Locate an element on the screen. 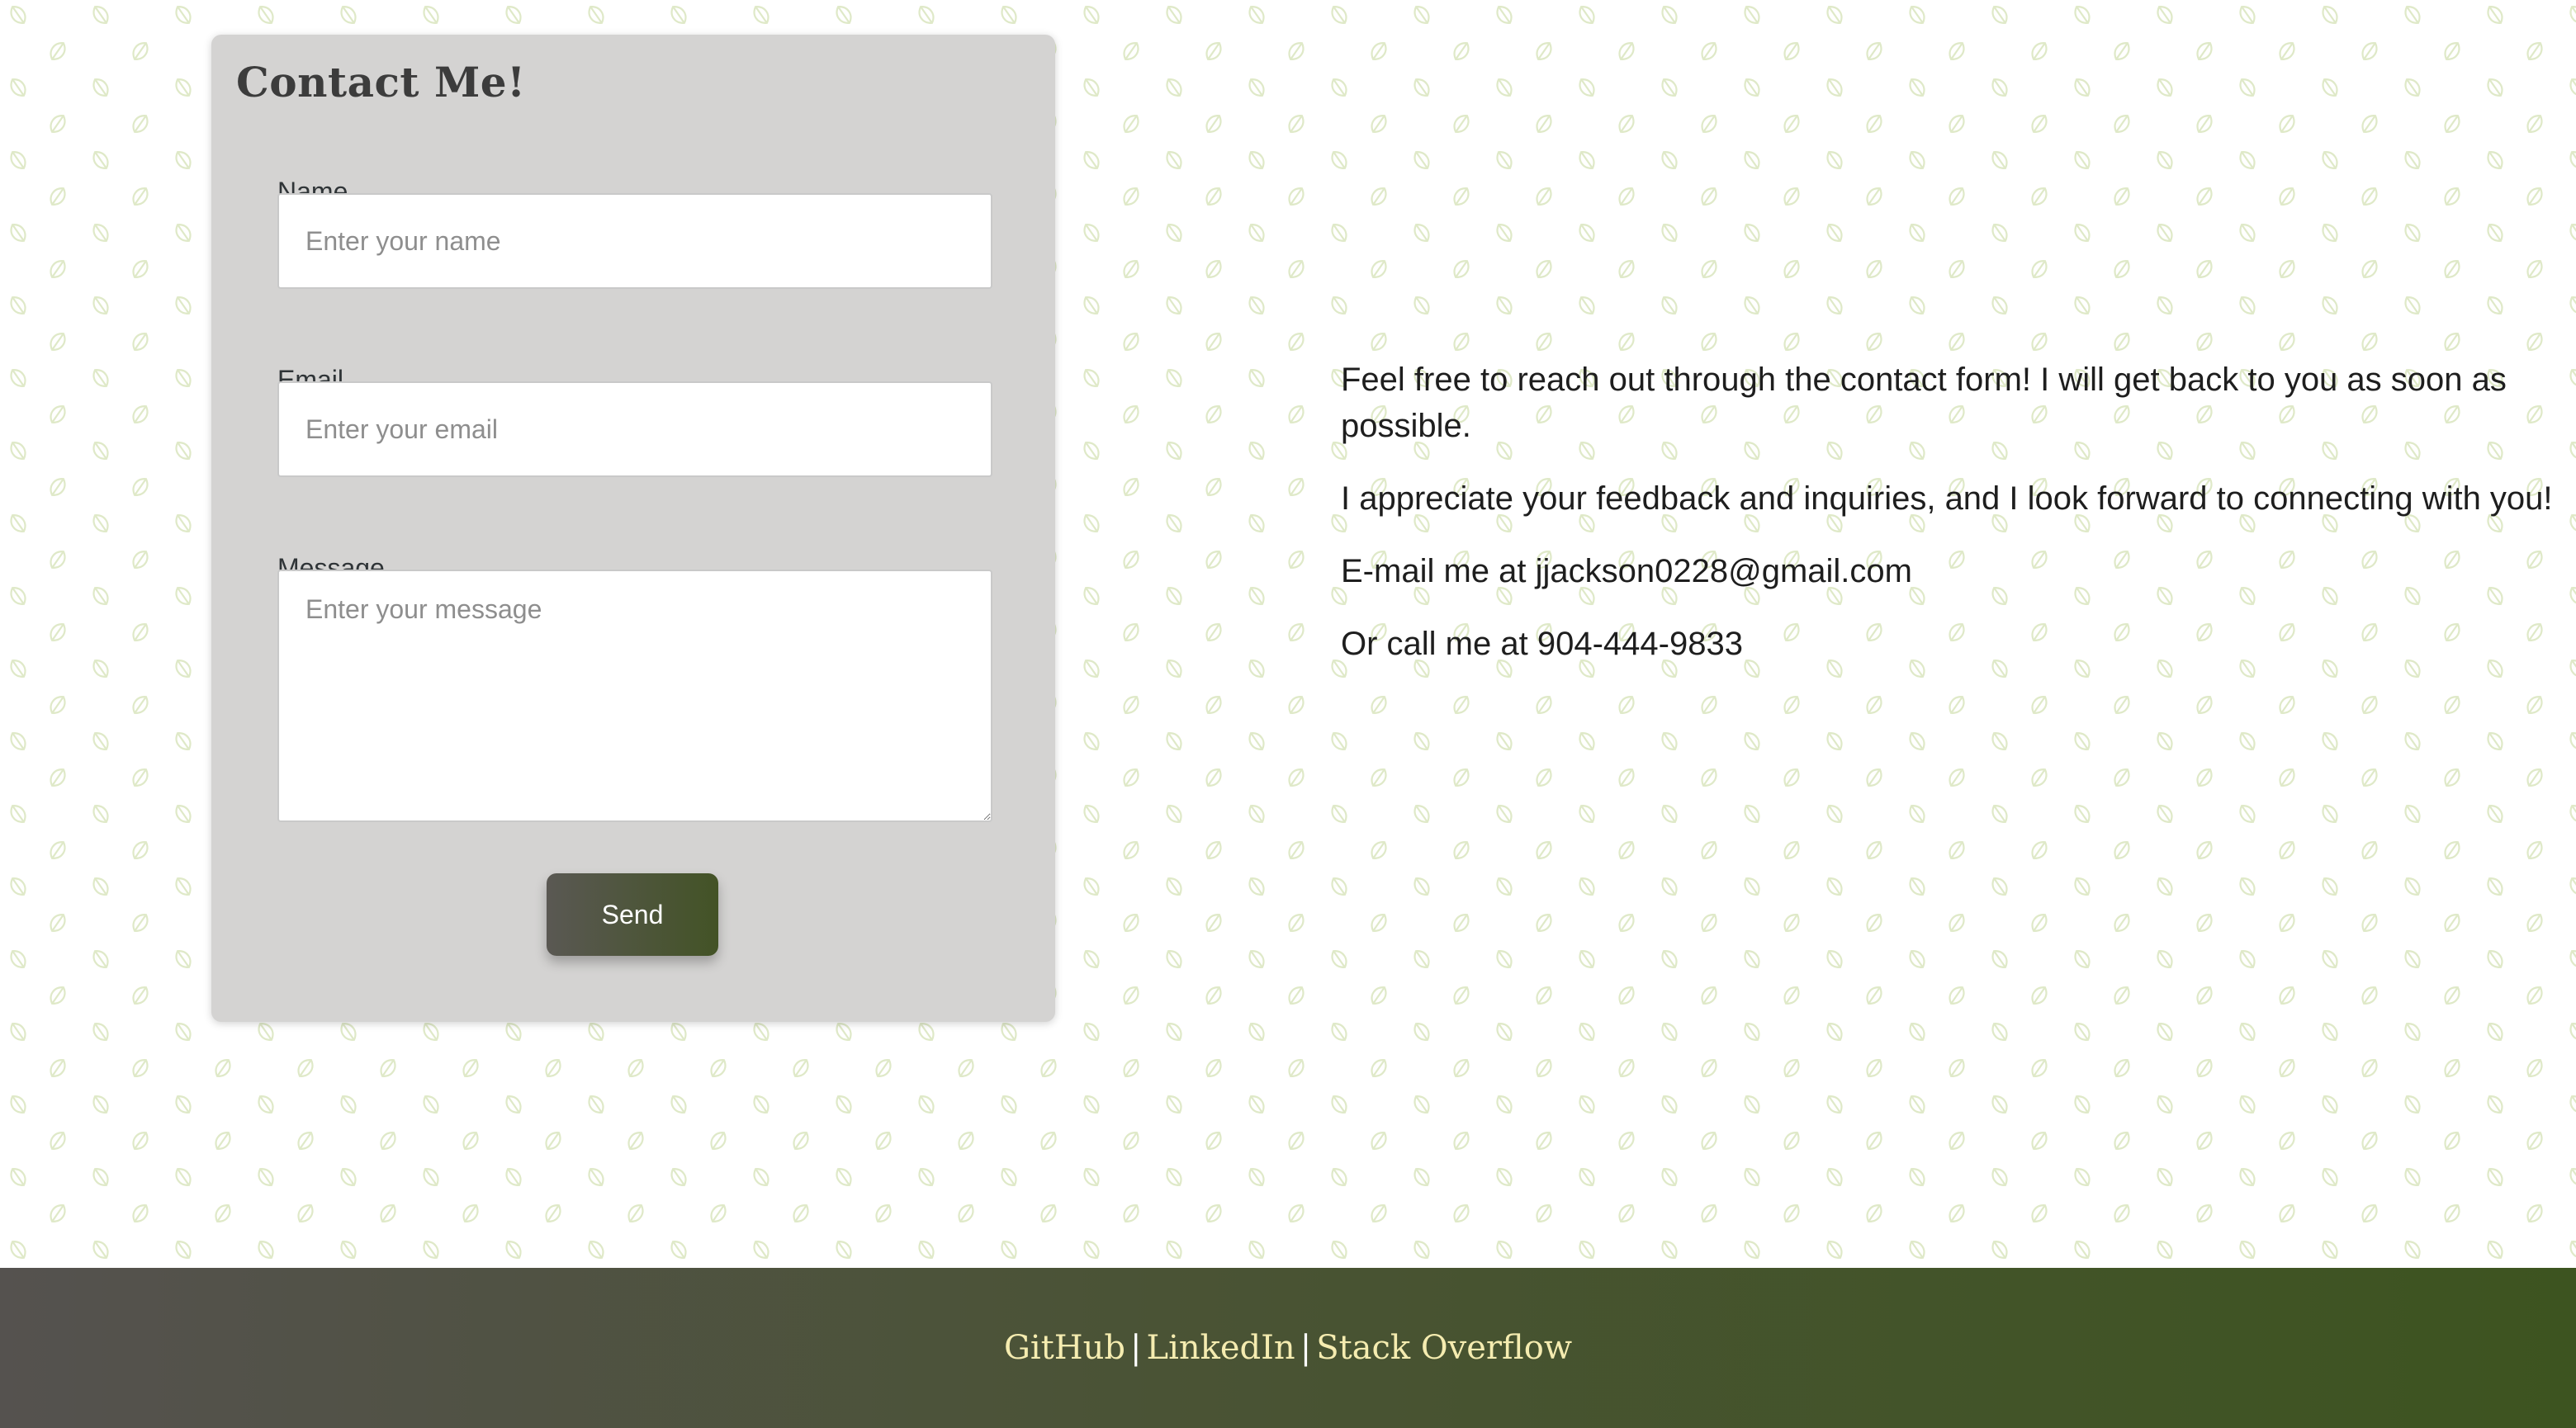 This screenshot has width=2576, height=1428. info-email-line: E-mail me at jjackson0228@gmail.com is located at coordinates (1626, 571).